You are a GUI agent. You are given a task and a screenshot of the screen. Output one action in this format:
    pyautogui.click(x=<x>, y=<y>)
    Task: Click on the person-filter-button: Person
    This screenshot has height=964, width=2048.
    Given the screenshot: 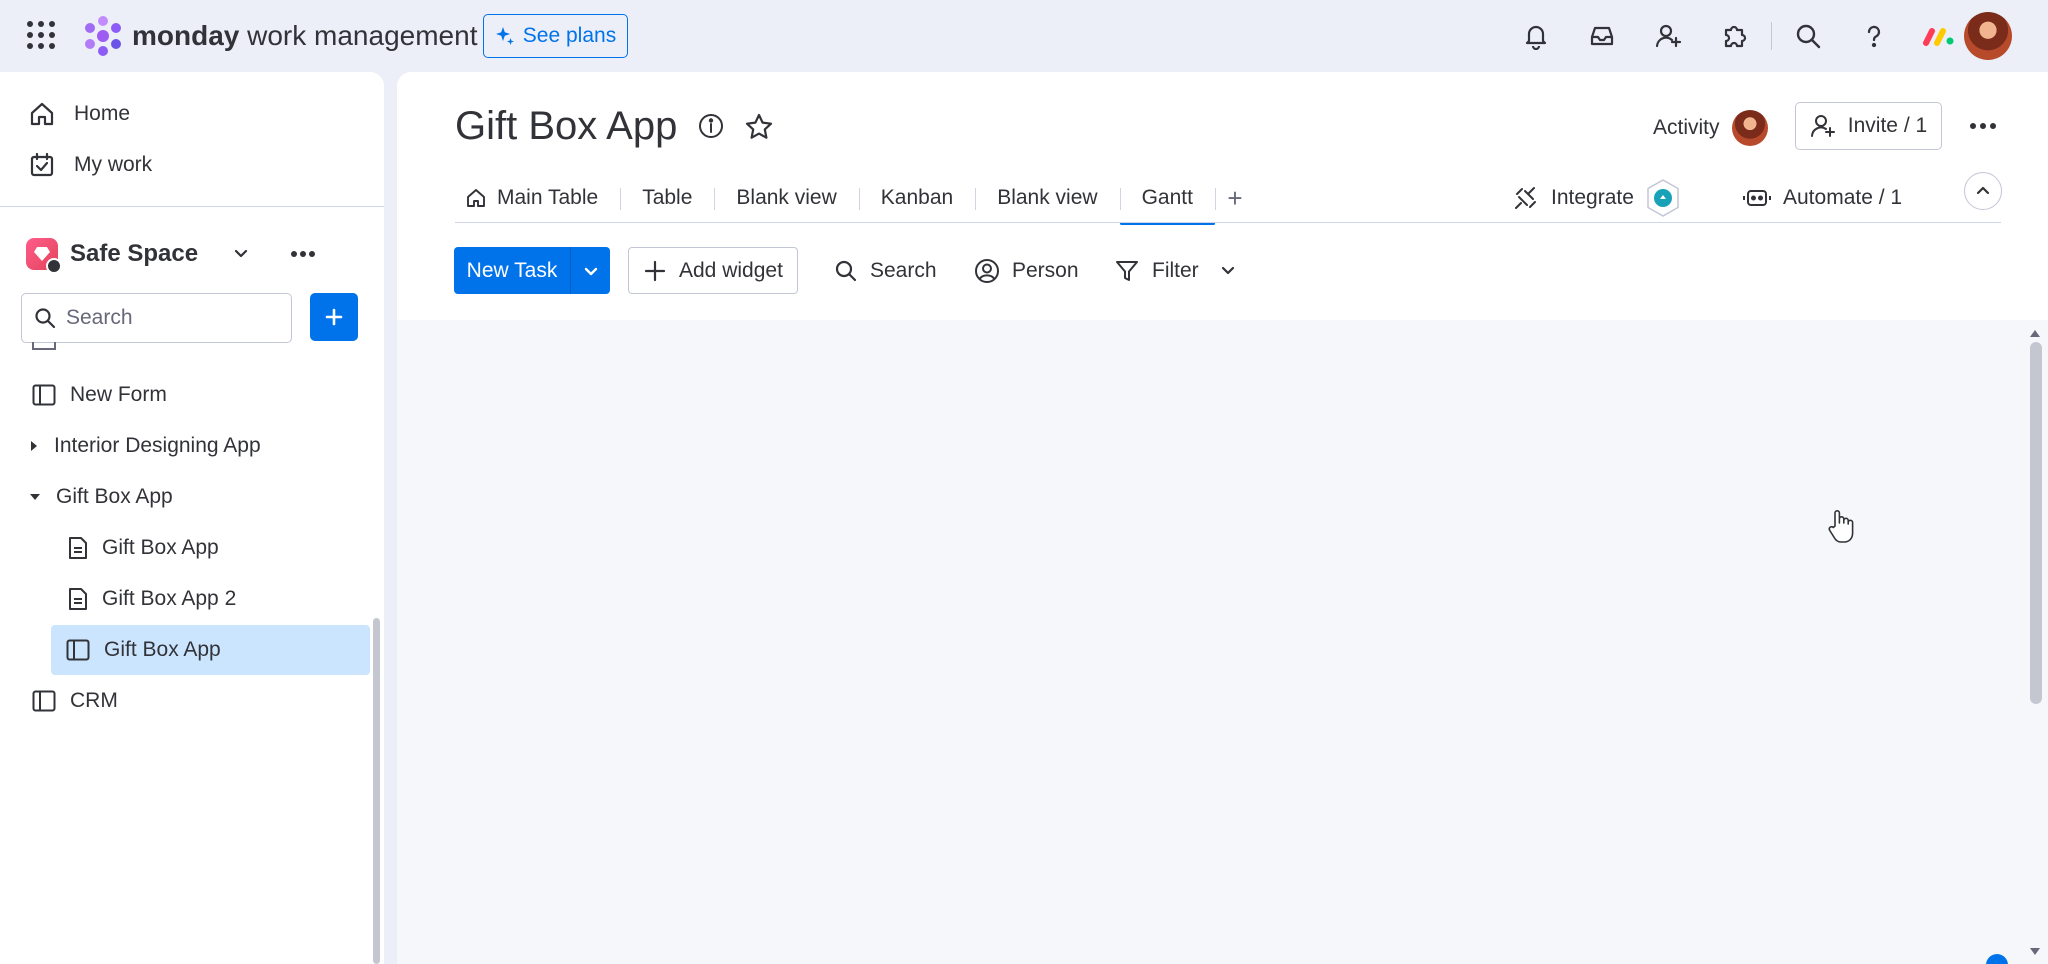 What is the action you would take?
    pyautogui.click(x=1026, y=270)
    